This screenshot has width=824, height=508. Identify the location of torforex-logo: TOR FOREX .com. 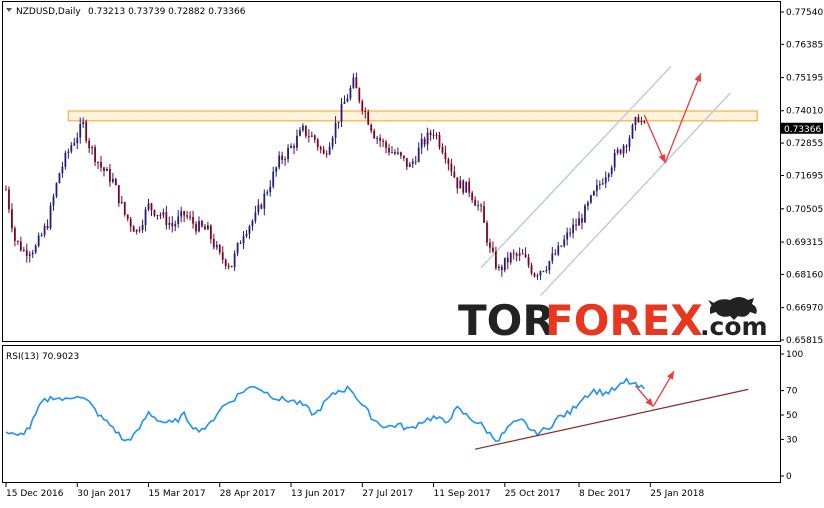
(613, 320).